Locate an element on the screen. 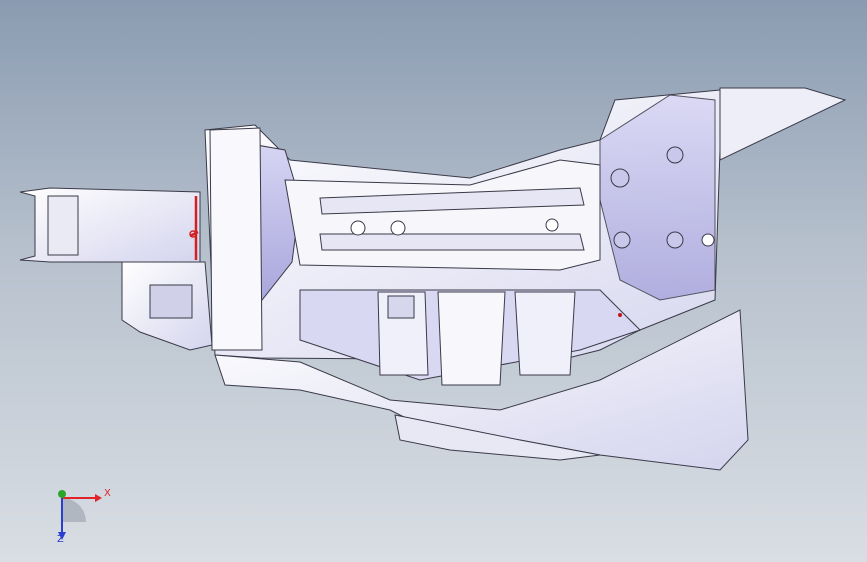  z-axis-label: Z is located at coordinates (60, 539).